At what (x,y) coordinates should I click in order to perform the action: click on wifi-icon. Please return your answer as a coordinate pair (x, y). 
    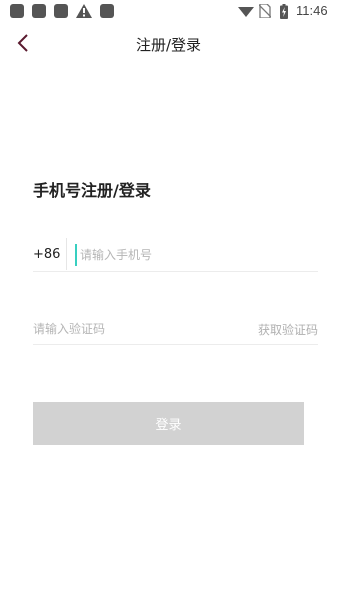
    Looking at the image, I should click on (246, 12).